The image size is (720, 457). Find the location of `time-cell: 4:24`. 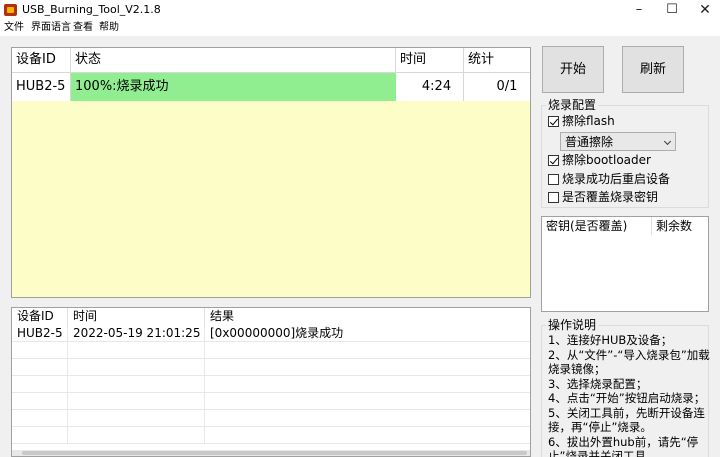

time-cell: 4:24 is located at coordinates (430, 87).